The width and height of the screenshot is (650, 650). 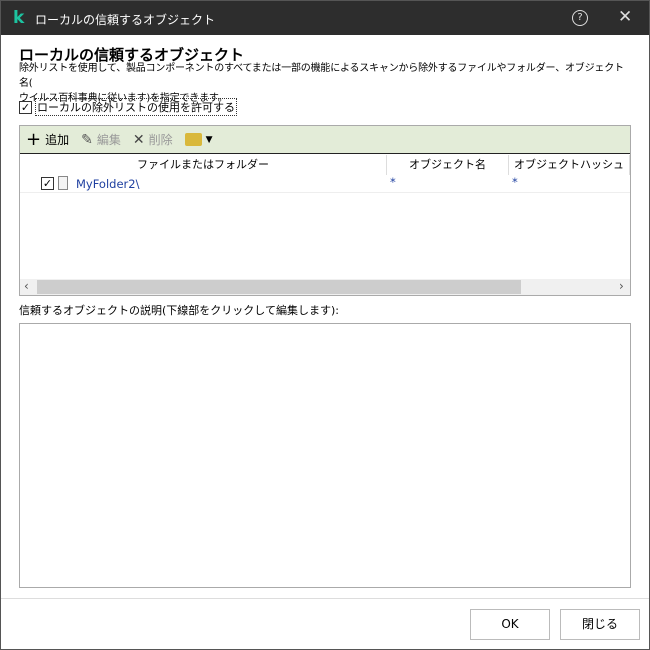 I want to click on close-icon: ✕, so click(x=625, y=17).